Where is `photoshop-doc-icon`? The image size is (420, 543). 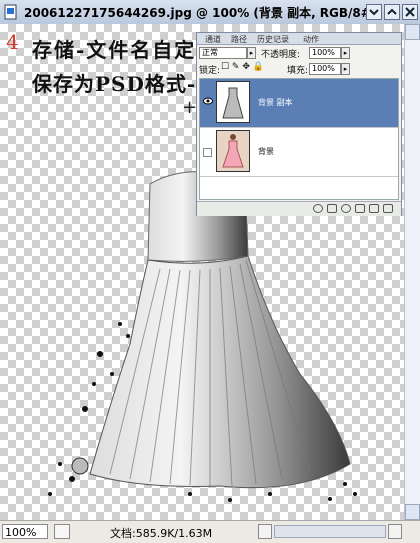
photoshop-doc-icon is located at coordinates (10, 12).